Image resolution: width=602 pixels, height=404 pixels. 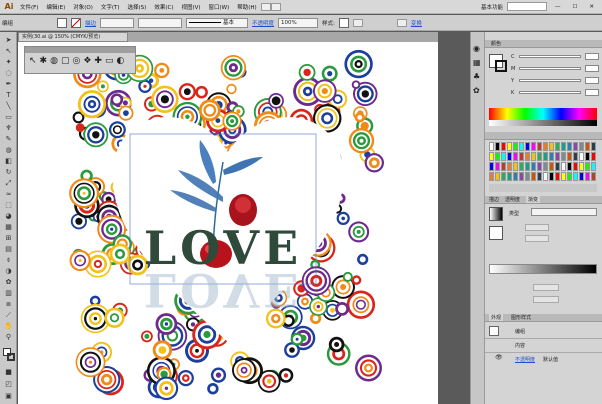 I want to click on transform-link: 变换, so click(x=416, y=23).